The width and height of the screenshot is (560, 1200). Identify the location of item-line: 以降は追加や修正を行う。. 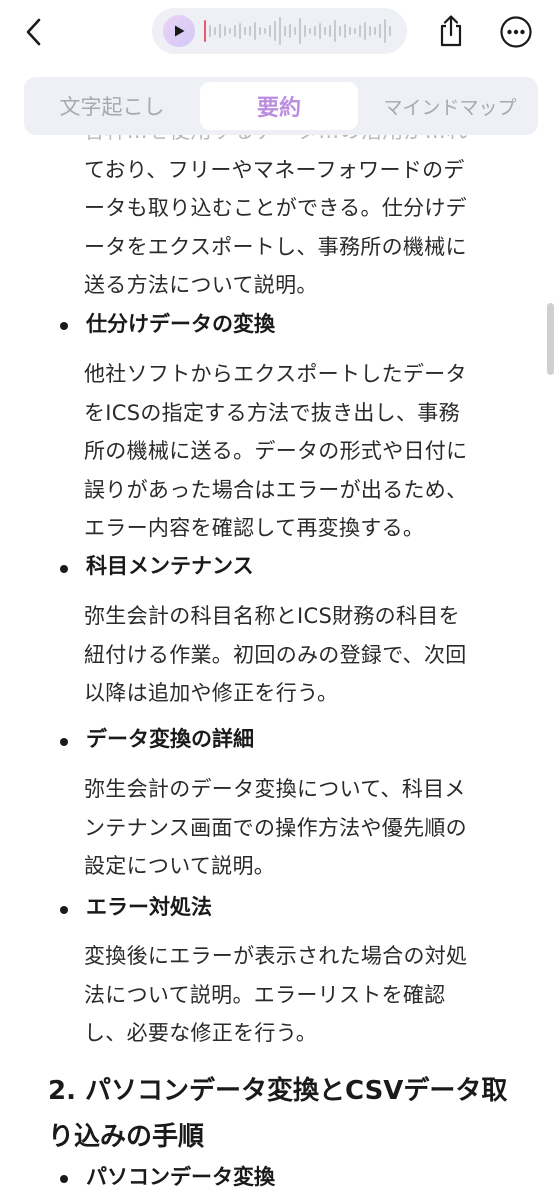
(211, 693).